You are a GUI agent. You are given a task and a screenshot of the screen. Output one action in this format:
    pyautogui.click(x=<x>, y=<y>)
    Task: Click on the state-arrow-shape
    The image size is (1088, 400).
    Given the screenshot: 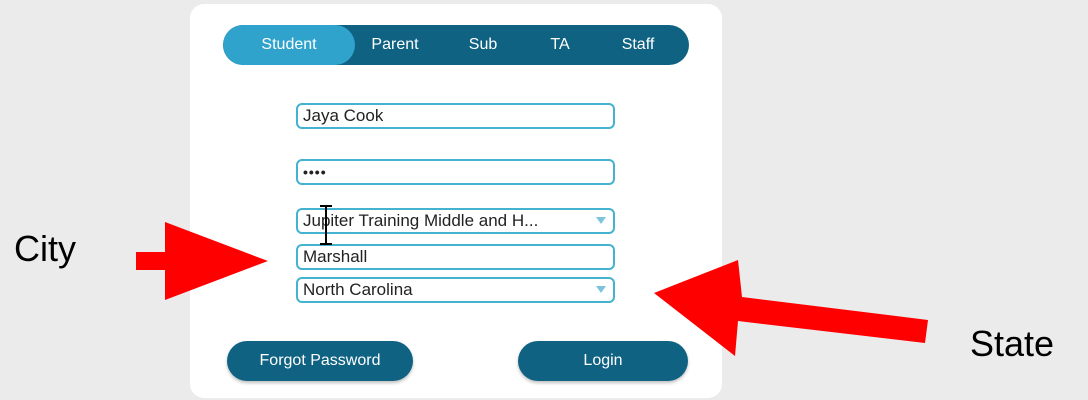 What is the action you would take?
    pyautogui.click(x=791, y=308)
    